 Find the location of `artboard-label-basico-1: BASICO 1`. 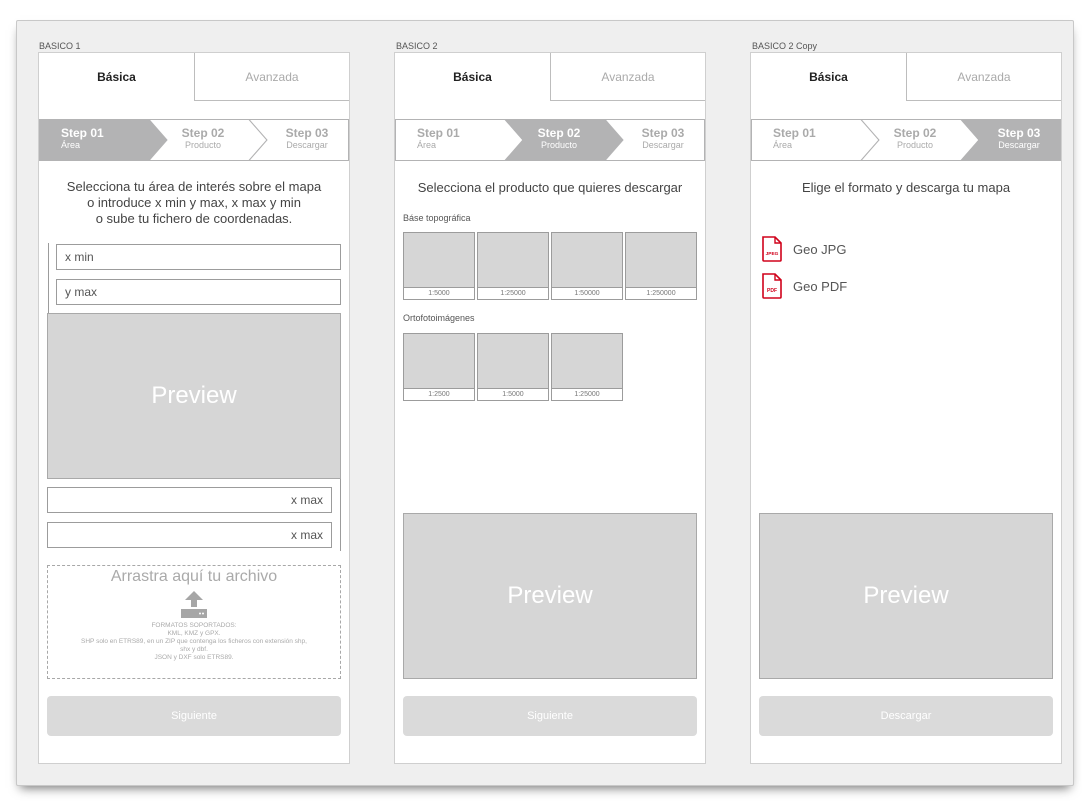

artboard-label-basico-1: BASICO 1 is located at coordinates (60, 46).